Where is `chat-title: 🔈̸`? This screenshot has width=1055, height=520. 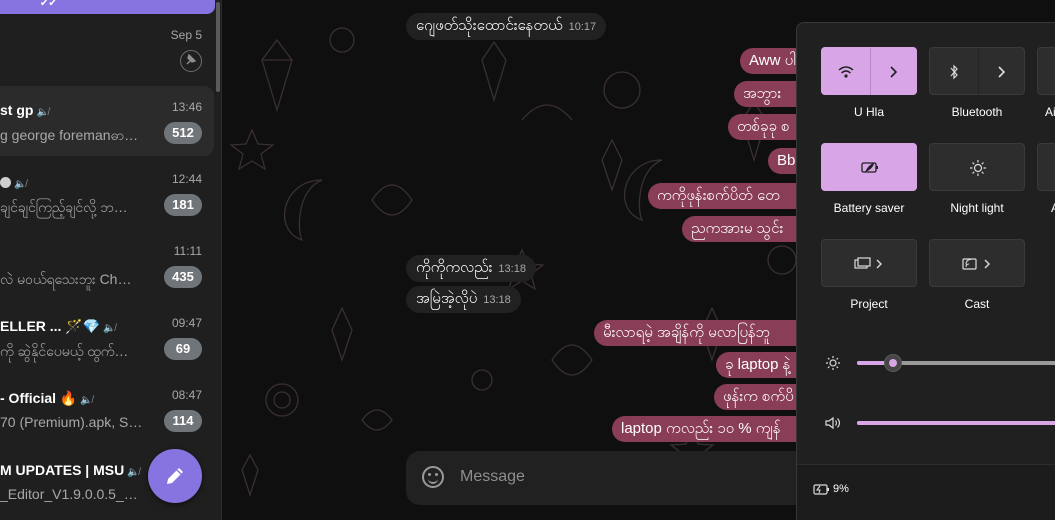 chat-title: 🔈̸ is located at coordinates (13, 182).